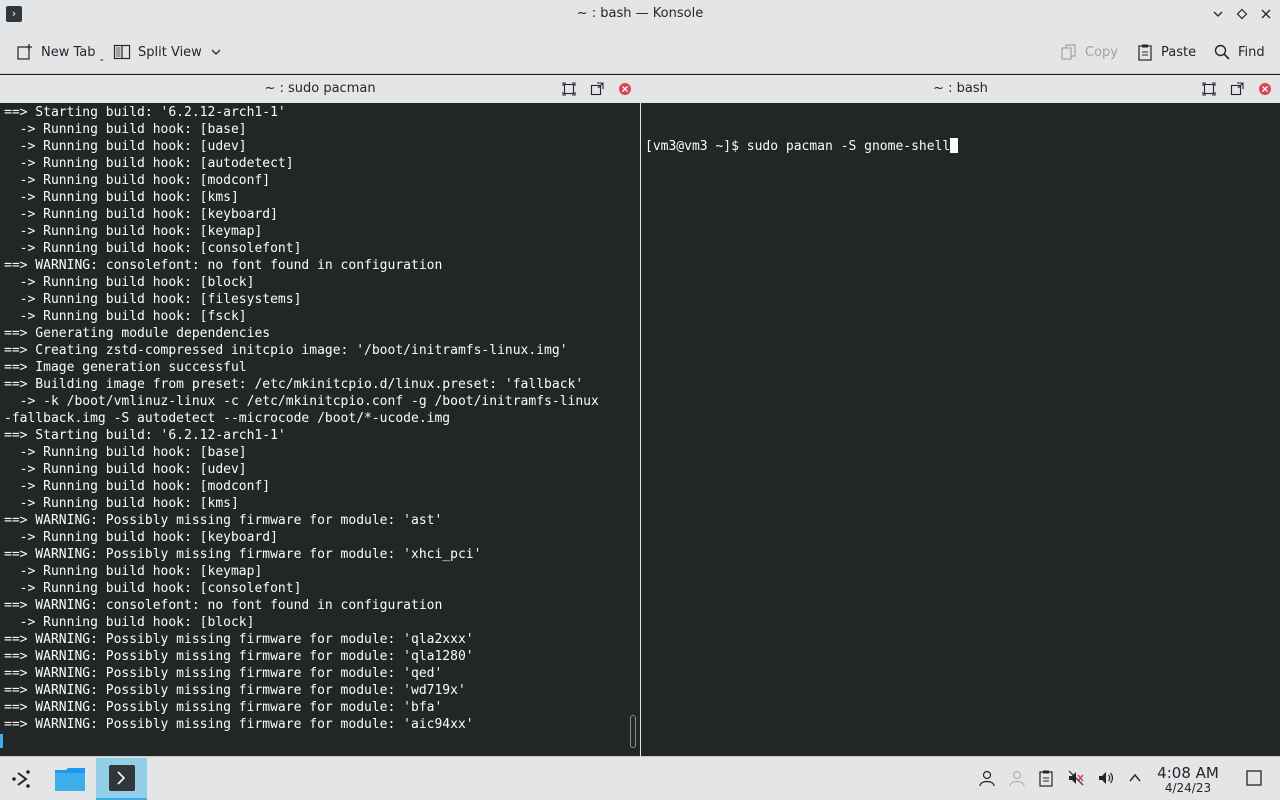  Describe the element at coordinates (1101, 52) in the screenshot. I see `copy-label: Copy` at that location.